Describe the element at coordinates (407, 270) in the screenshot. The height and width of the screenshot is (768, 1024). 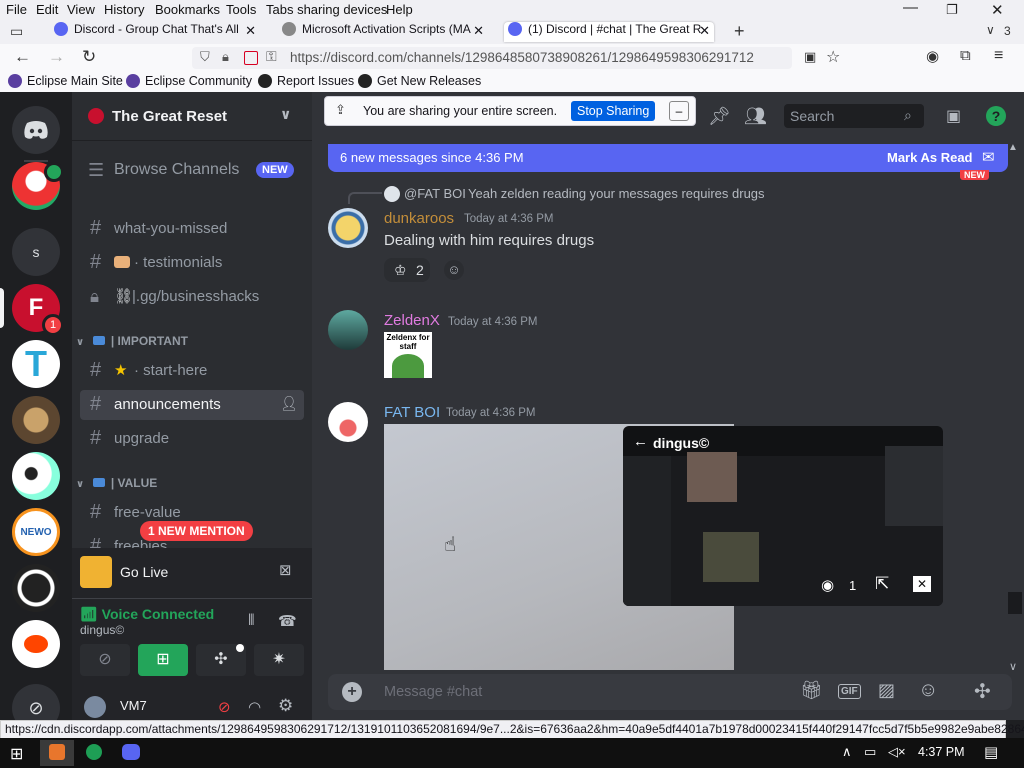
I see `reaction: ♔ 2` at that location.